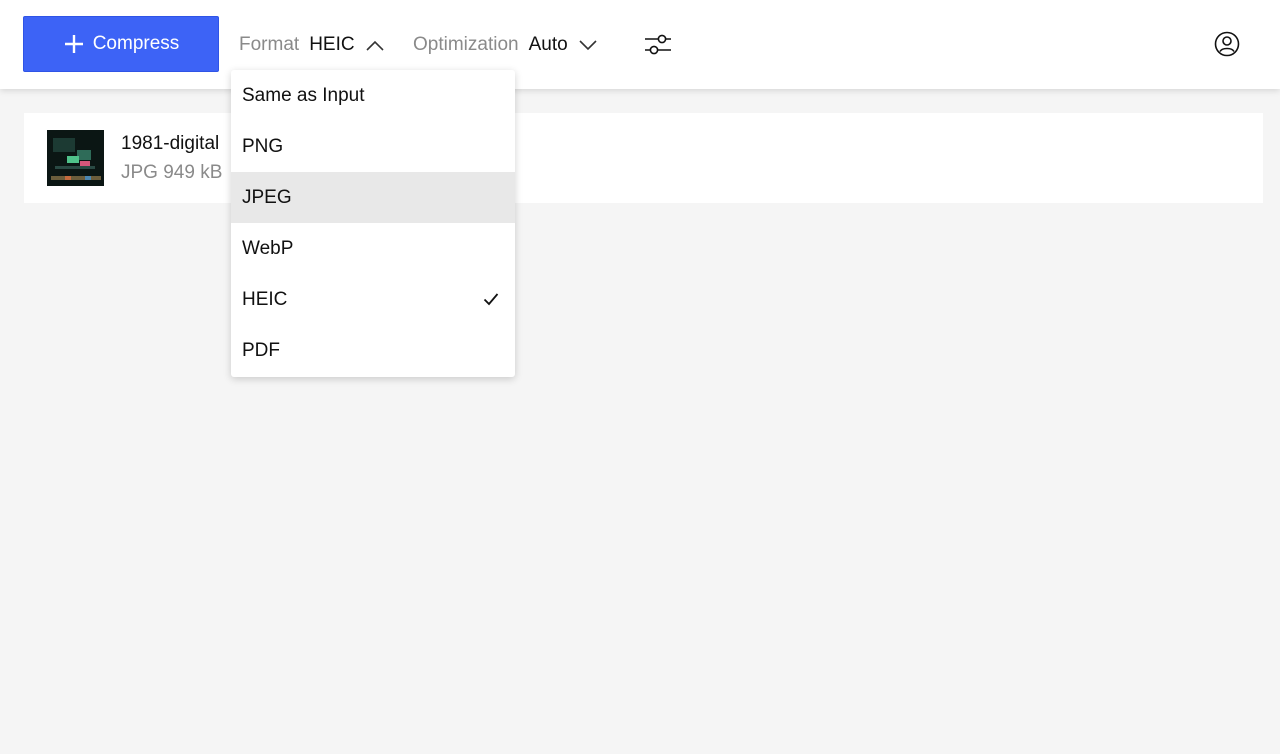 This screenshot has height=754, width=1280. I want to click on plus-icon, so click(73, 44).